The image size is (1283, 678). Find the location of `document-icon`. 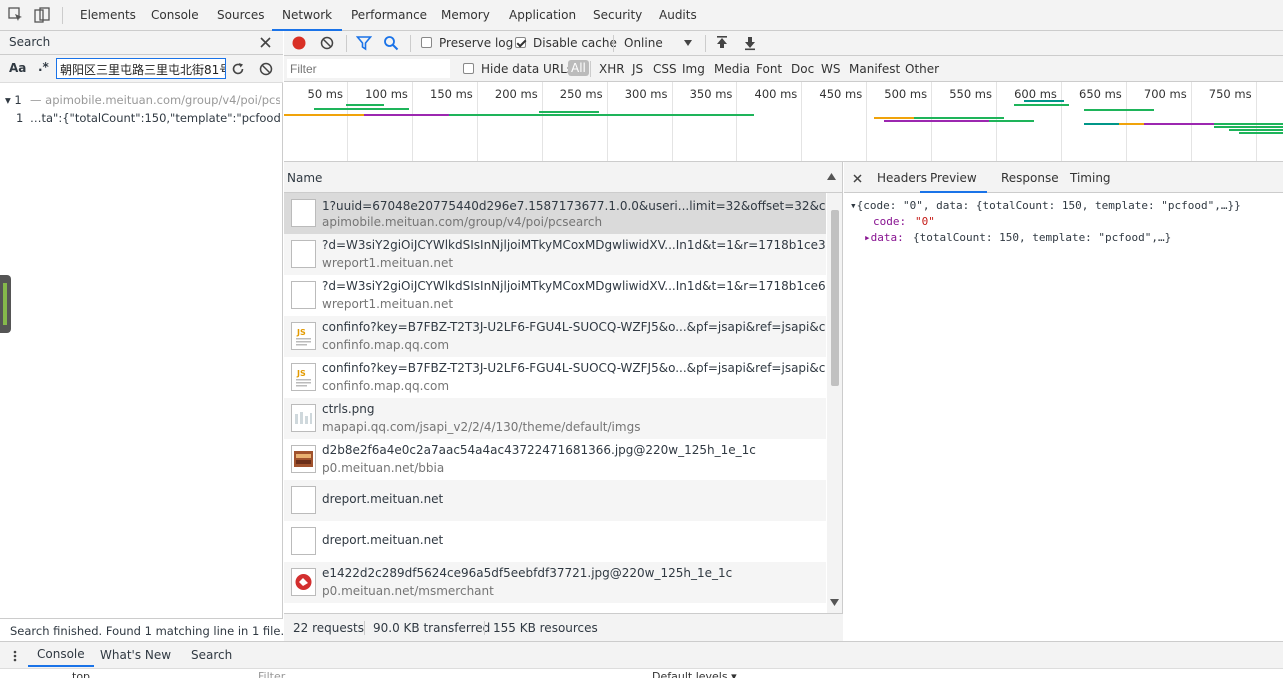

document-icon is located at coordinates (303, 213).